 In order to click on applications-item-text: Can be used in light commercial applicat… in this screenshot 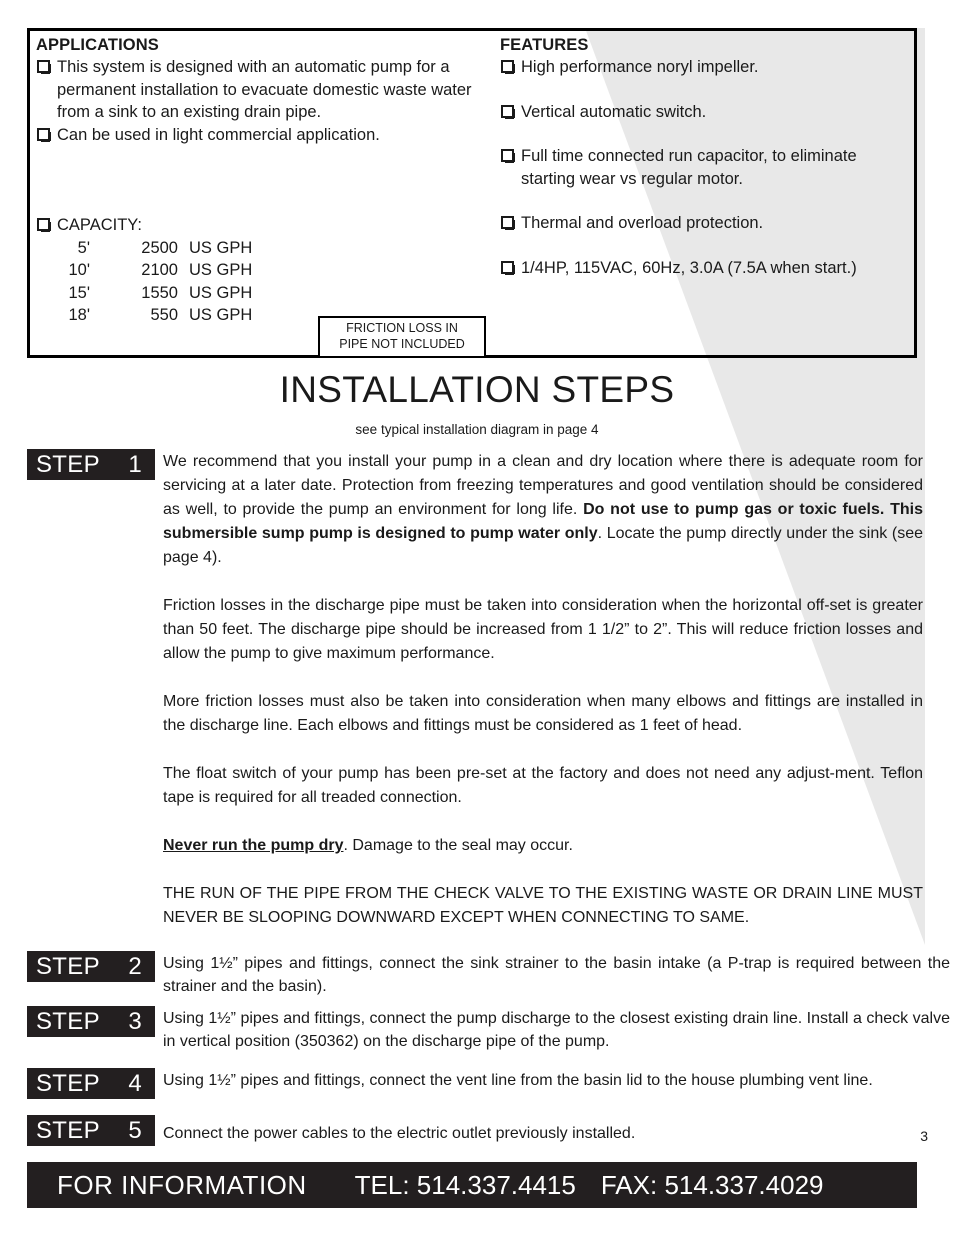, I will do `click(218, 134)`.